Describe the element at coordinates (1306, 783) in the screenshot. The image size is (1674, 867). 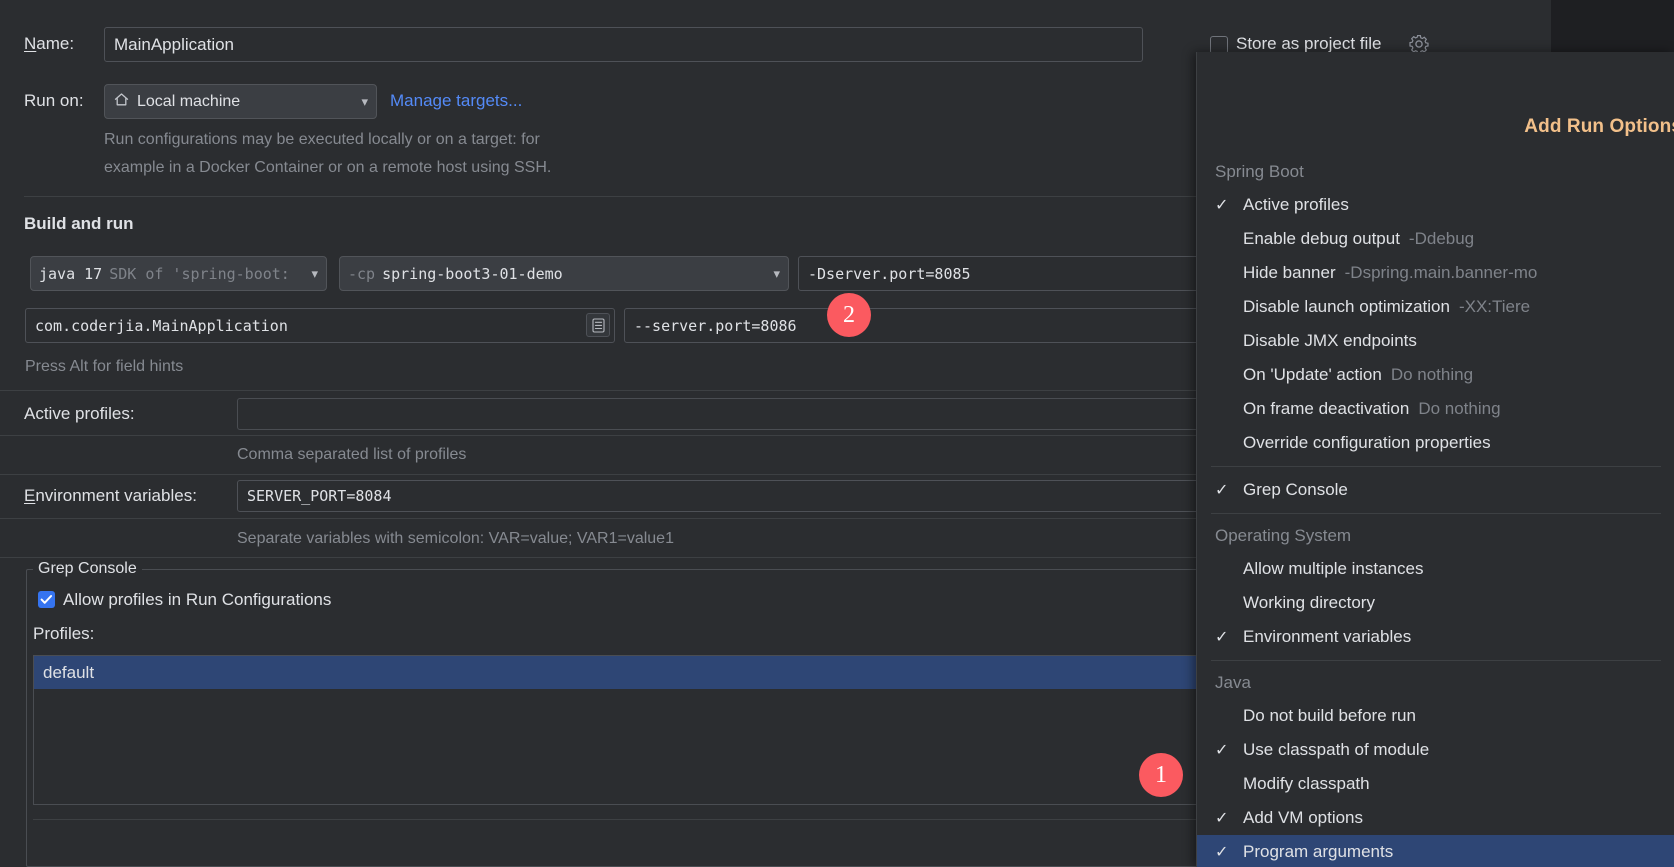
I see `menu-item-label: Modify classpath` at that location.